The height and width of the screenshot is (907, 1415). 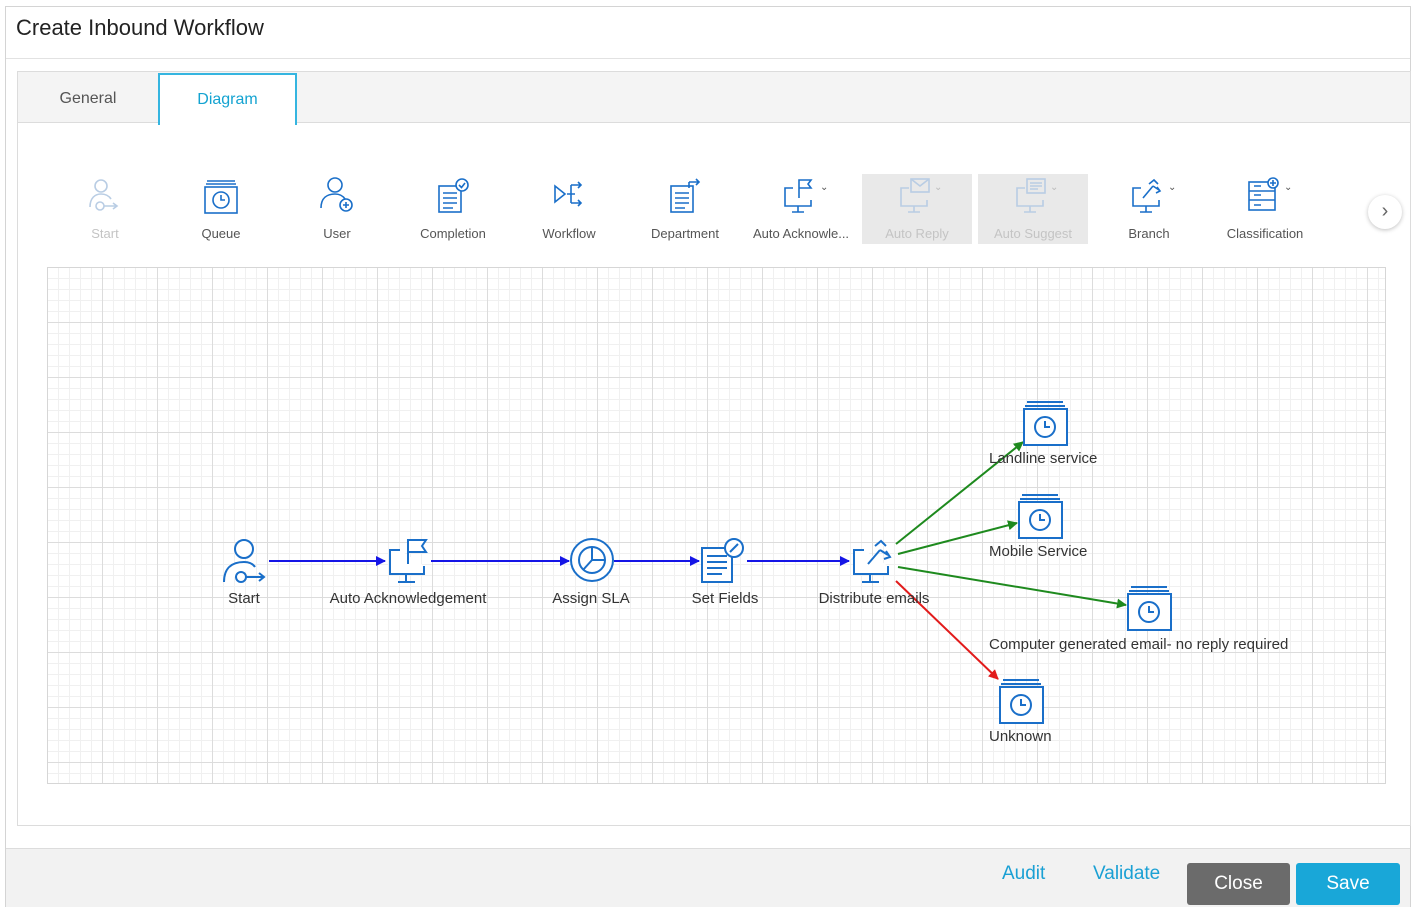 What do you see at coordinates (1045, 423) in the screenshot?
I see `node-landline-service` at bounding box center [1045, 423].